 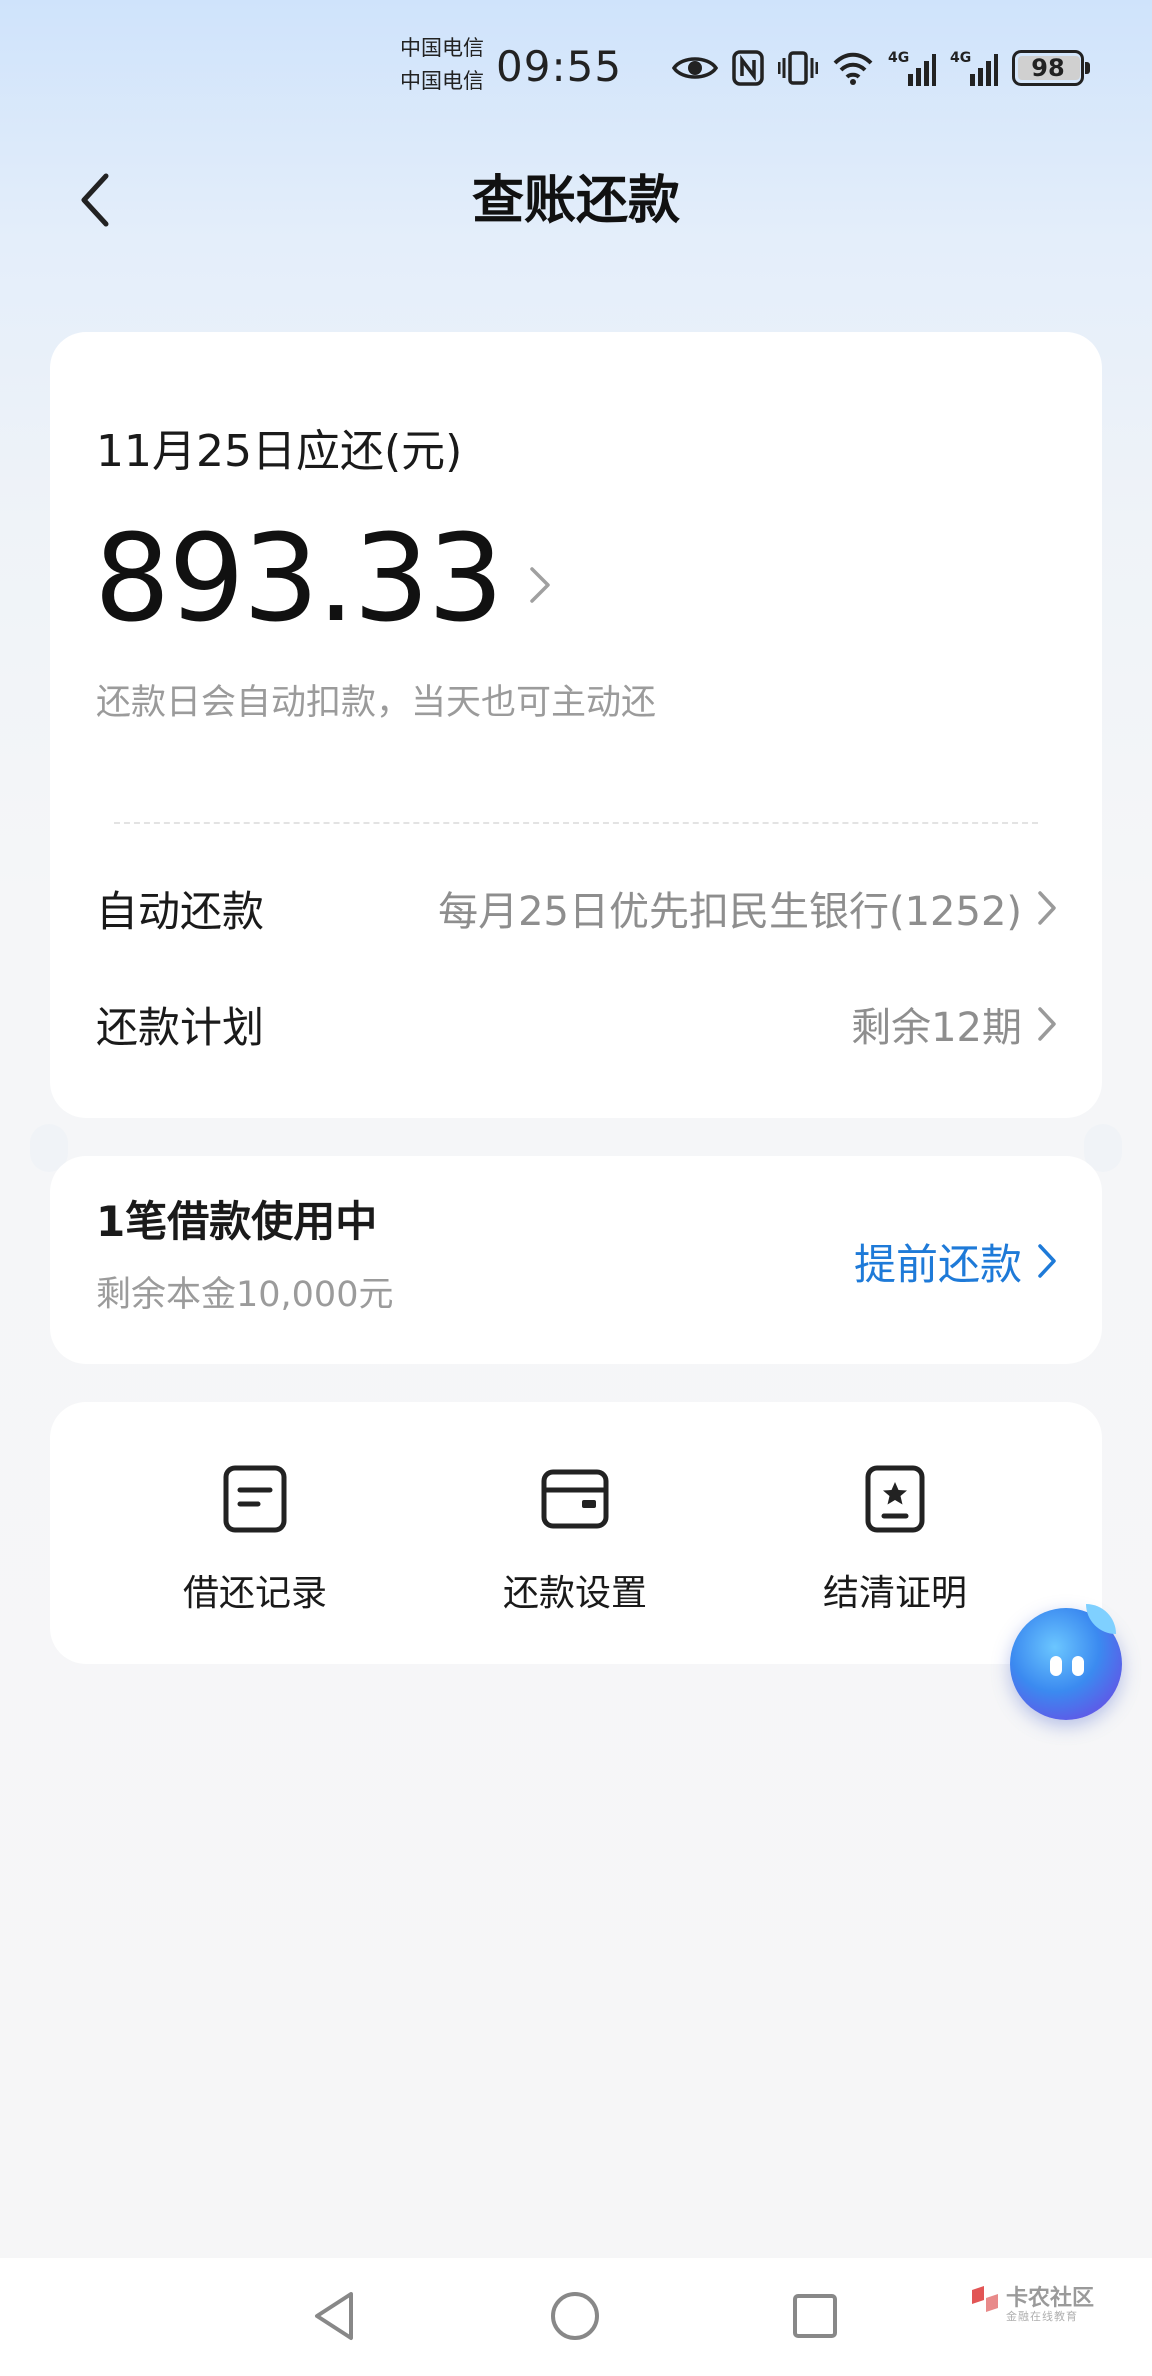 What do you see at coordinates (748, 68) in the screenshot?
I see `nfc-icon` at bounding box center [748, 68].